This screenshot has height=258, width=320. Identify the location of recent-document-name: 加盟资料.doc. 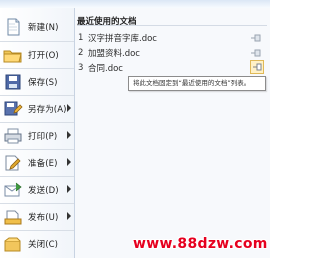
(114, 54).